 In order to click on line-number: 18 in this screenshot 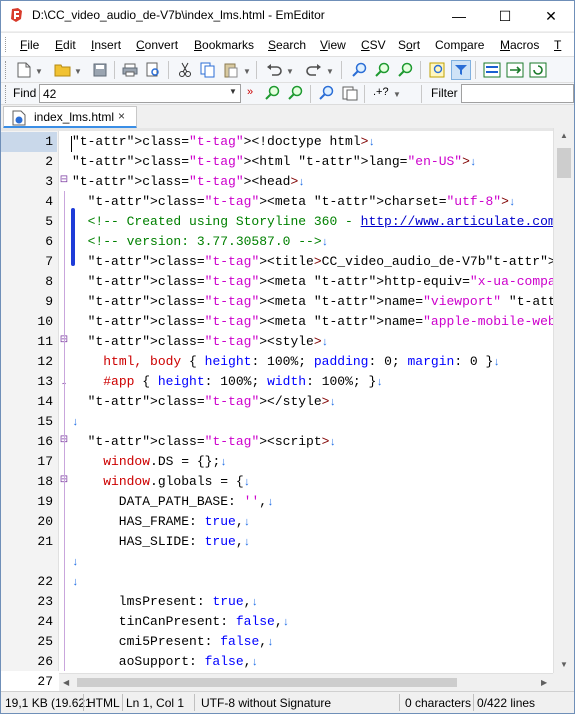, I will do `click(27, 482)`.